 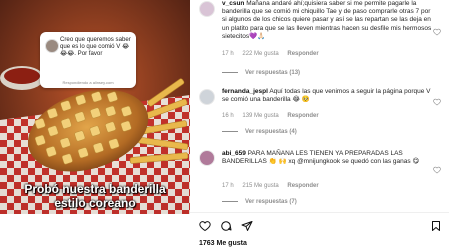 What do you see at coordinates (260, 54) in the screenshot?
I see `comment-likes: 222 Me gusta` at bounding box center [260, 54].